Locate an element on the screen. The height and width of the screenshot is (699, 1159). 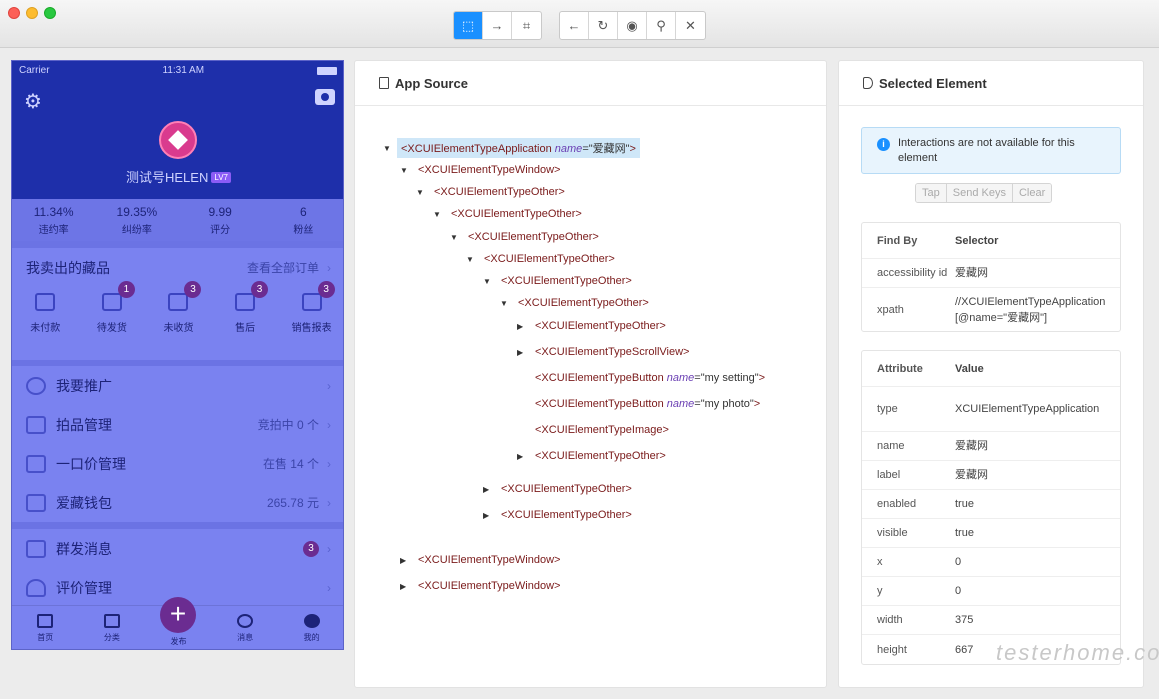
screenshot-icon: ⌗ is located at coordinates (526, 25).